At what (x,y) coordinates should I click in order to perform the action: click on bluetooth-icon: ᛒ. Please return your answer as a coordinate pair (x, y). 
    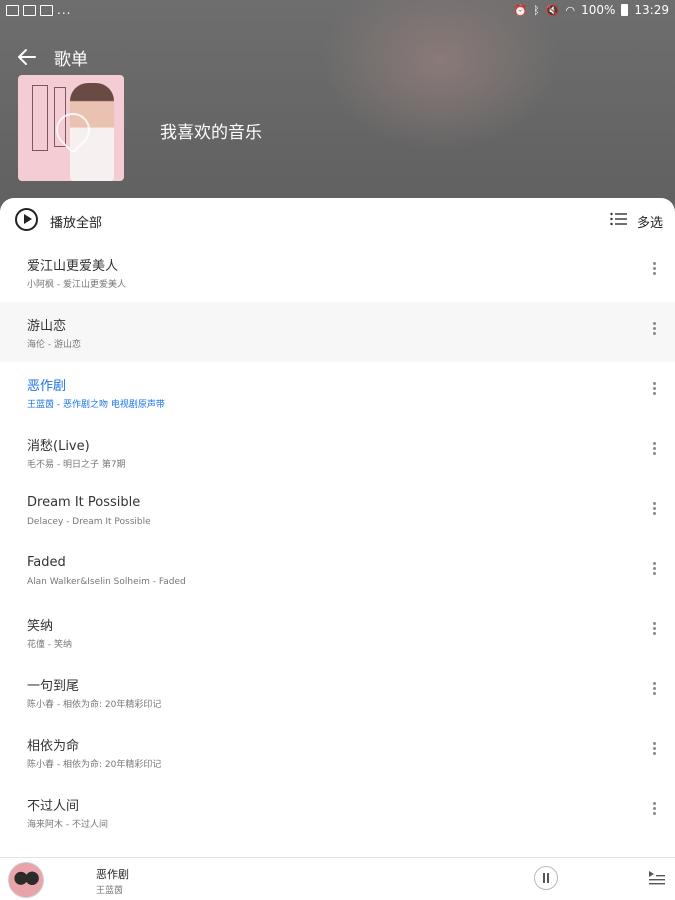
    Looking at the image, I should click on (536, 10).